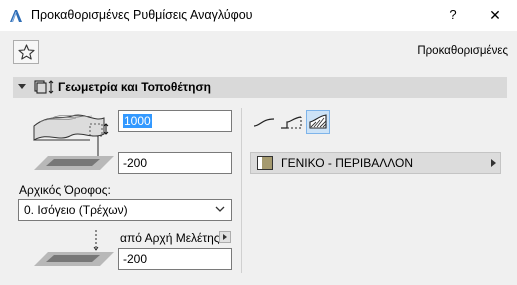 This screenshot has height=285, width=517. I want to click on favorites-button, so click(26, 52).